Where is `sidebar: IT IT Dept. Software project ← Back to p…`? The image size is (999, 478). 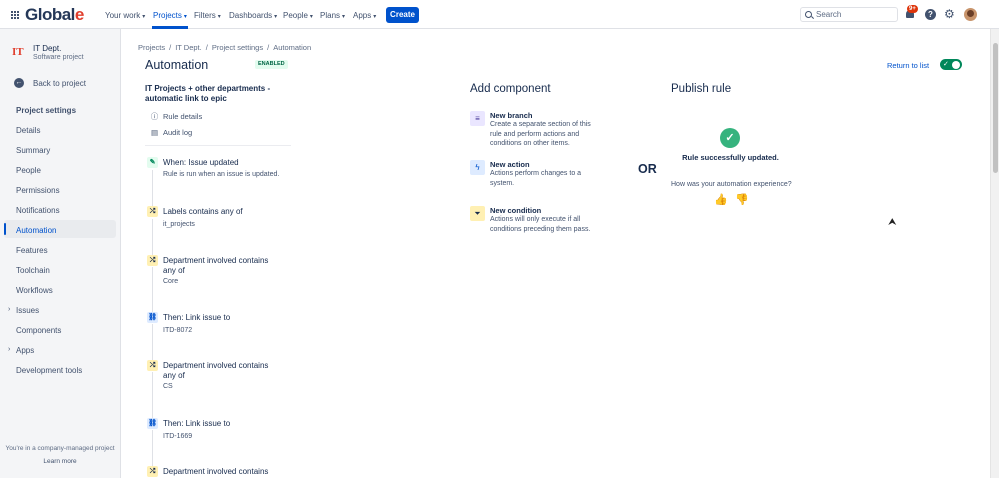 sidebar: IT IT Dept. Software project ← Back to p… is located at coordinates (60, 253).